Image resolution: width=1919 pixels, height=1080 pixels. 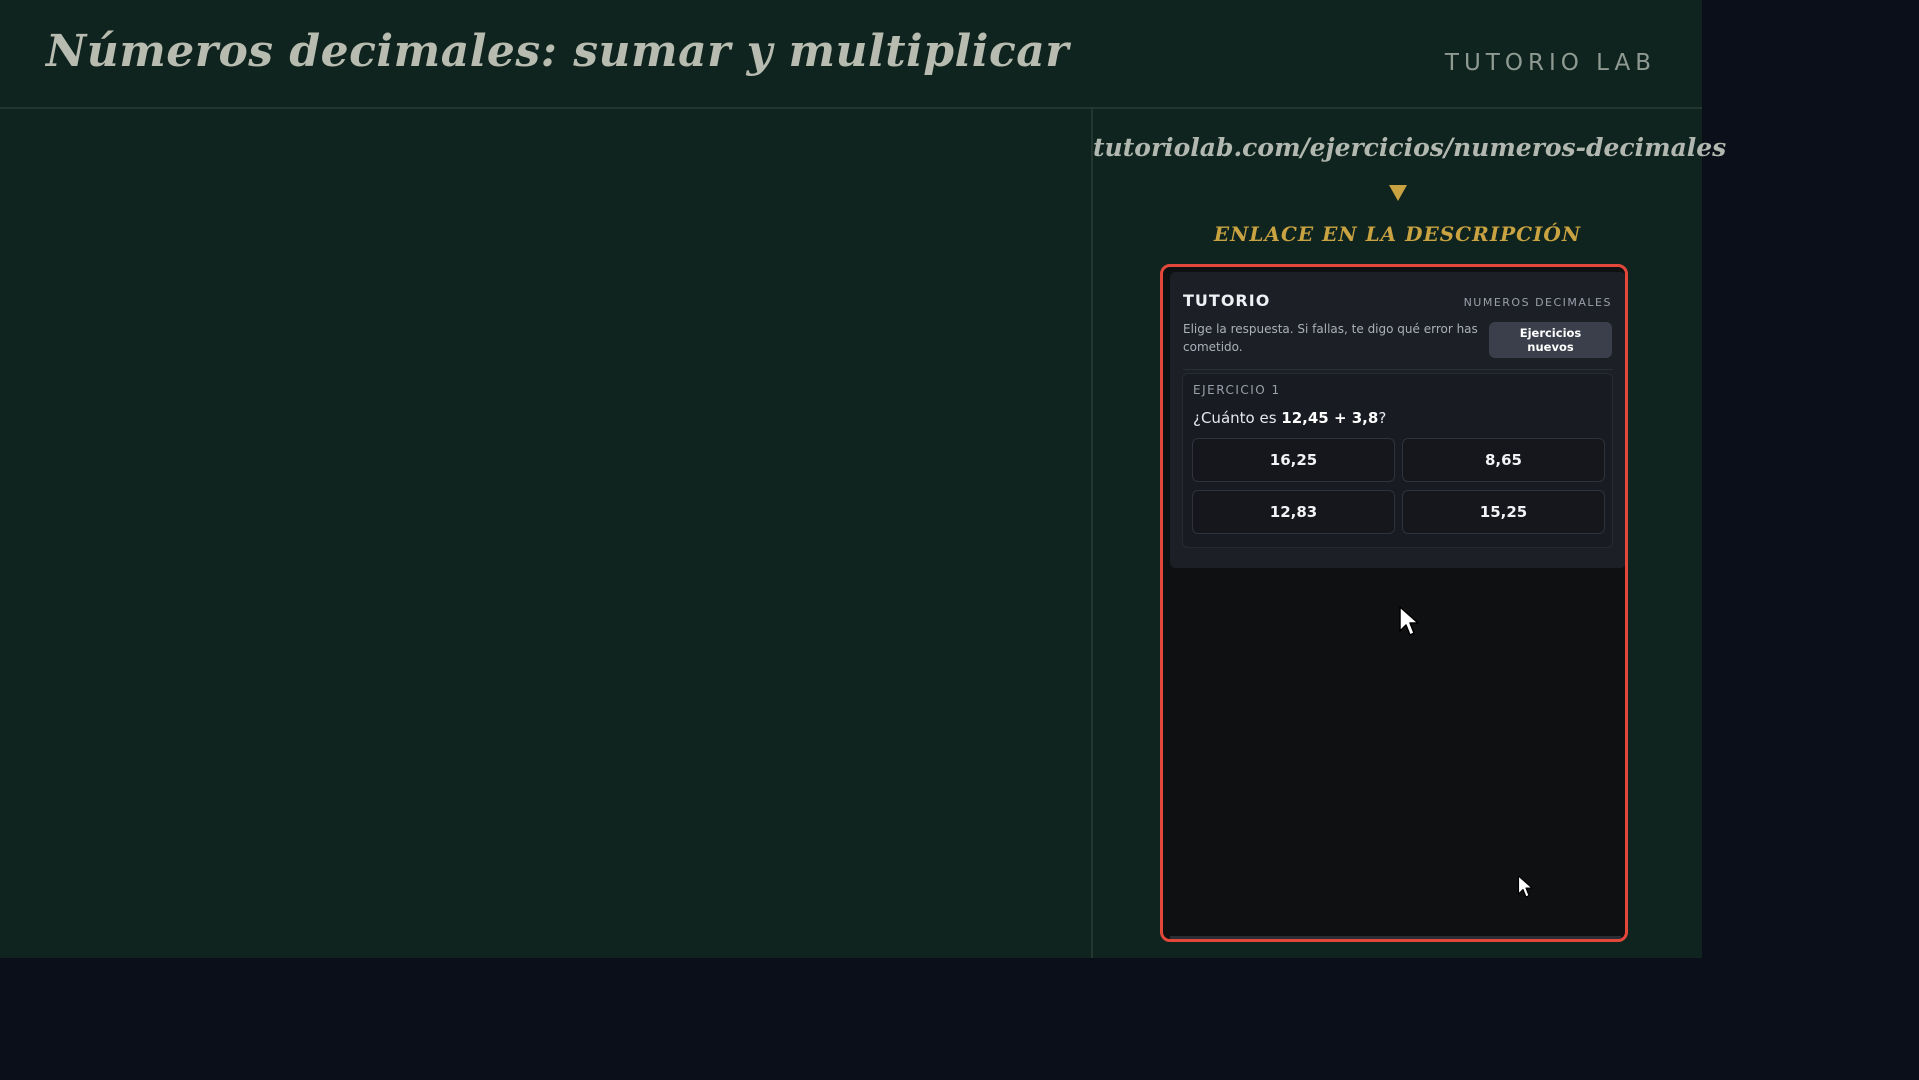 I want to click on down-arrow-icon, so click(x=1398, y=193).